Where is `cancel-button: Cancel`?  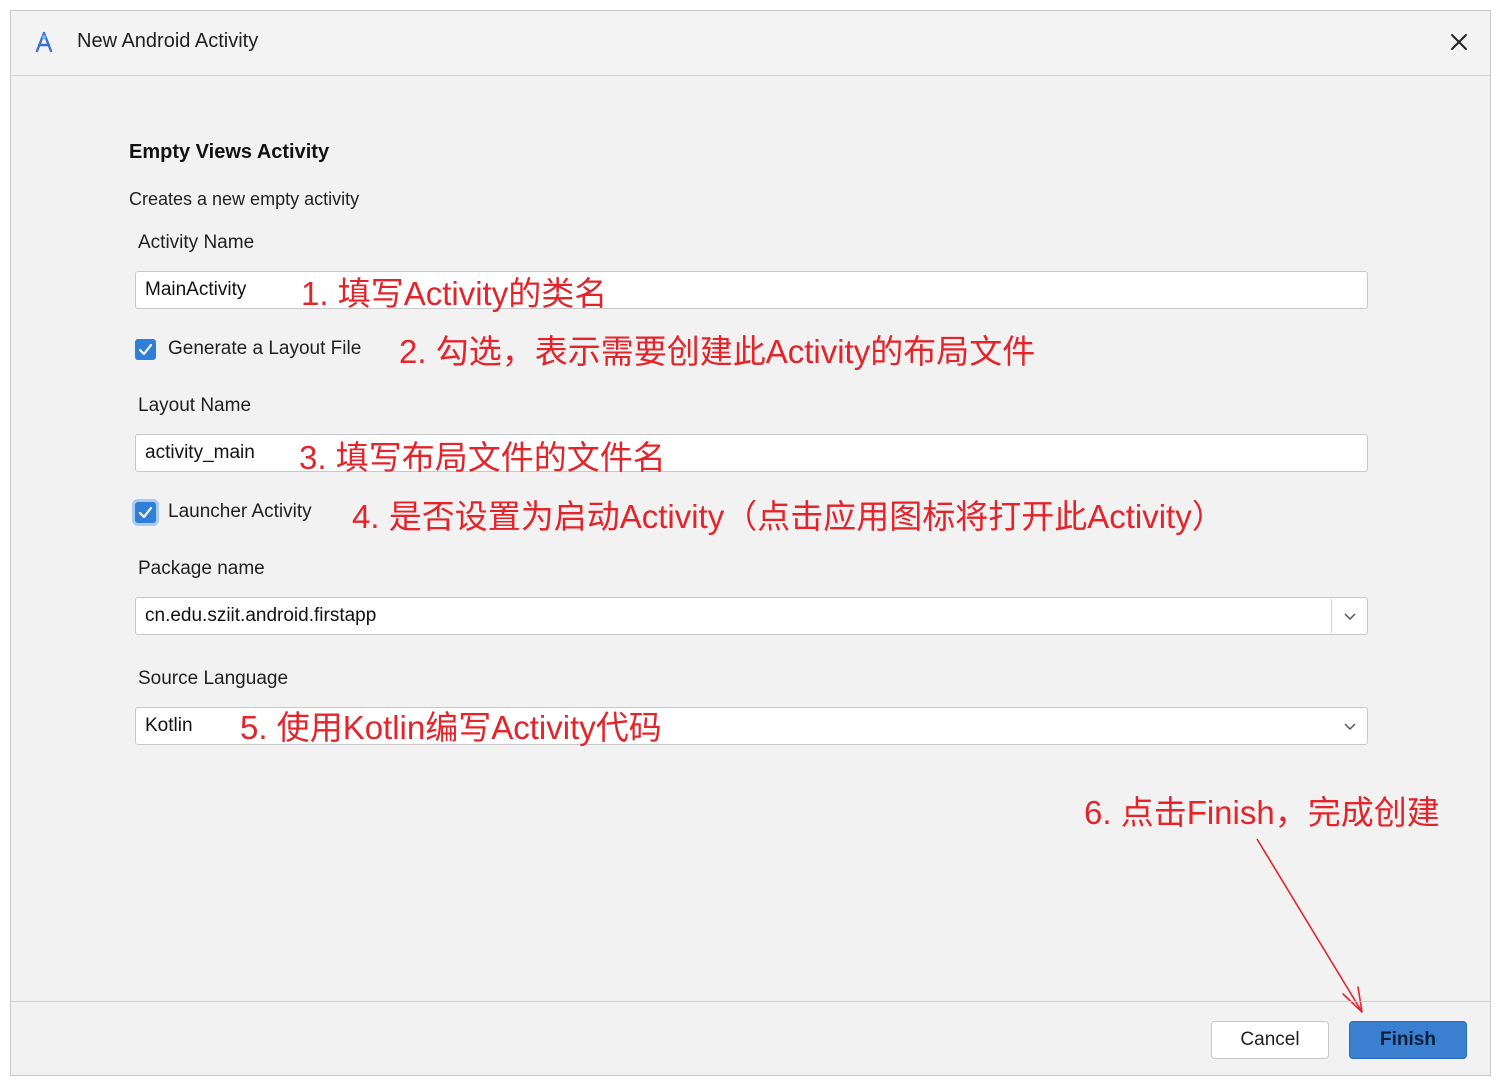
cancel-button: Cancel is located at coordinates (1270, 1040).